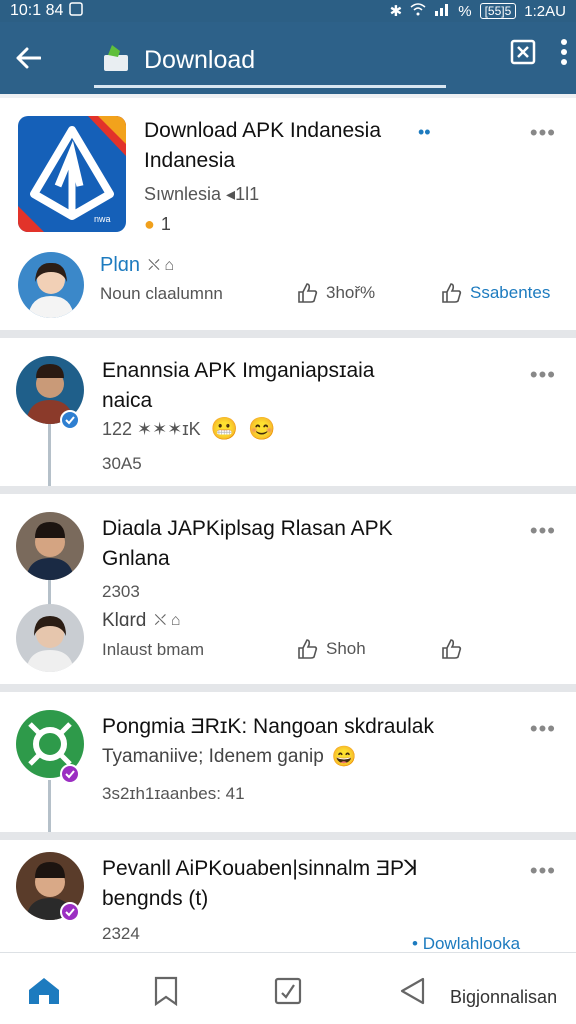 The width and height of the screenshot is (576, 1024). I want to click on close-box-button, so click(523, 54).